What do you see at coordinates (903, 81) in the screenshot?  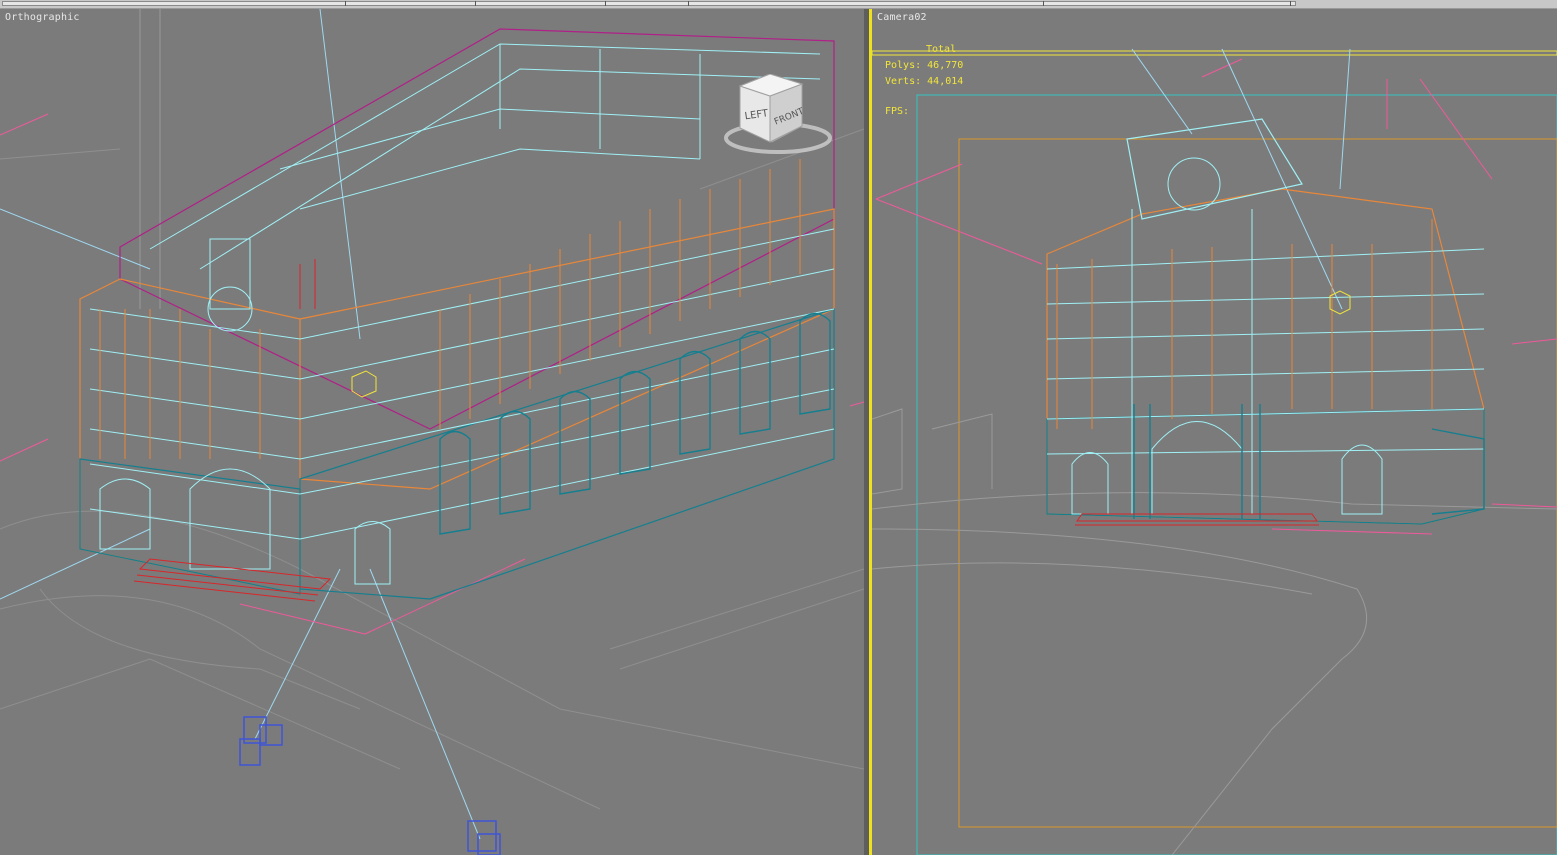 I see `verts-label: Verts:` at bounding box center [903, 81].